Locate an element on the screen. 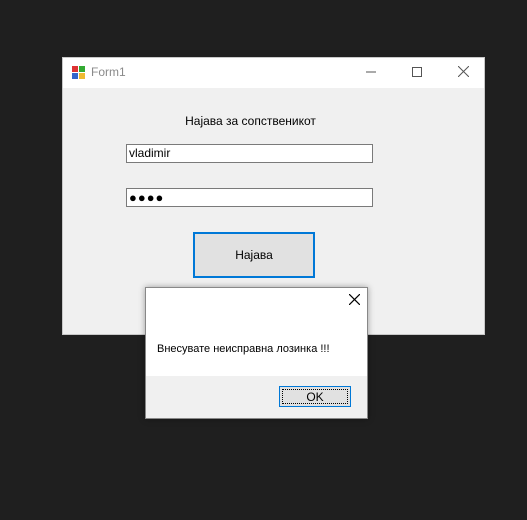 This screenshot has width=527, height=520. login-button: Најава is located at coordinates (254, 255).